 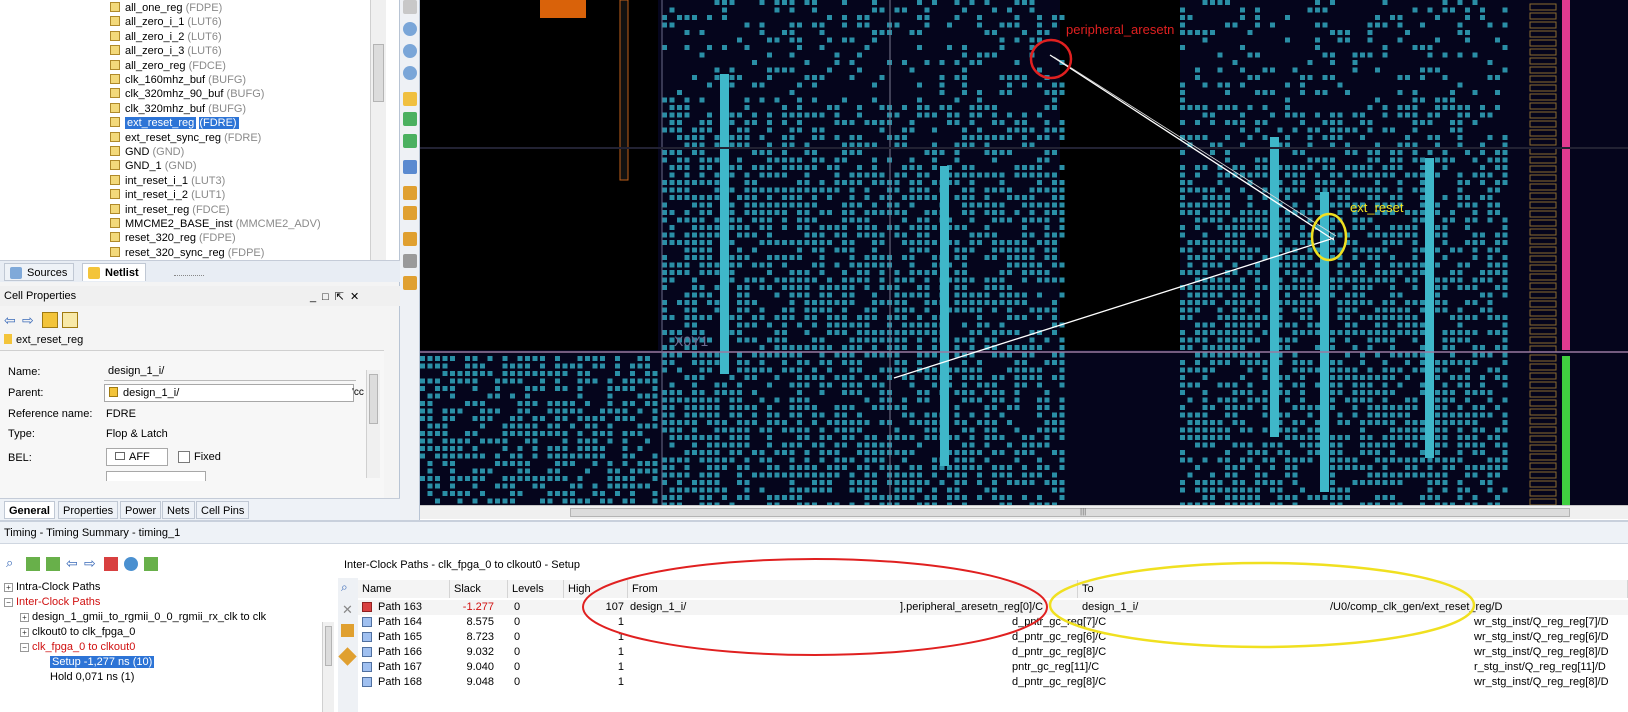 What do you see at coordinates (187, 94) in the screenshot?
I see `netlist-item: clk_320mhz_90_buf (BUFG)` at bounding box center [187, 94].